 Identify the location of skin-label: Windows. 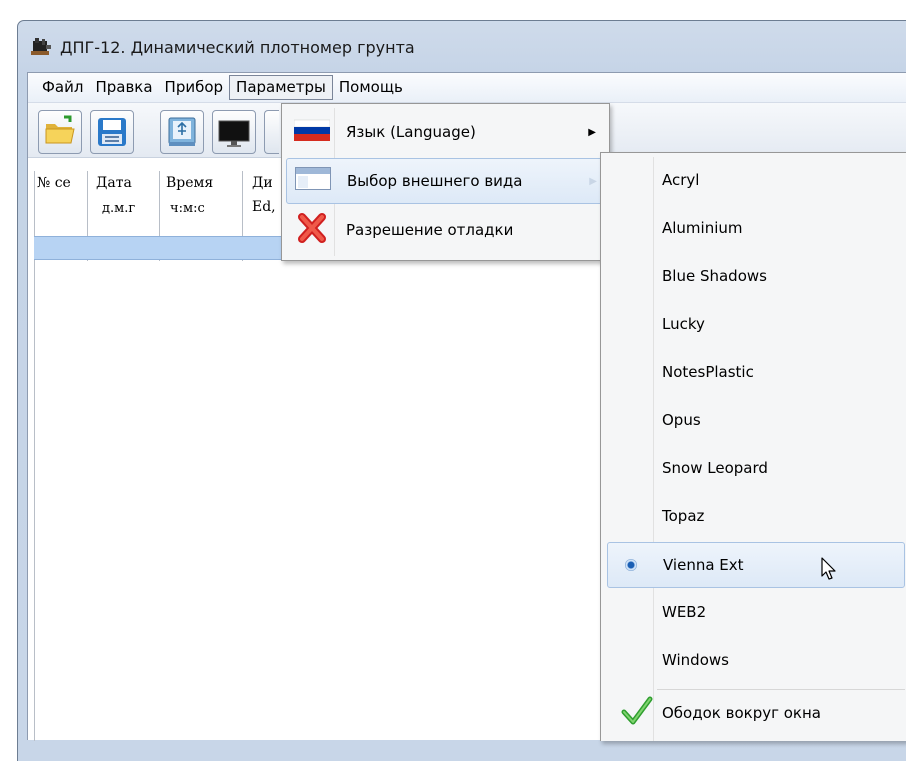
(695, 660).